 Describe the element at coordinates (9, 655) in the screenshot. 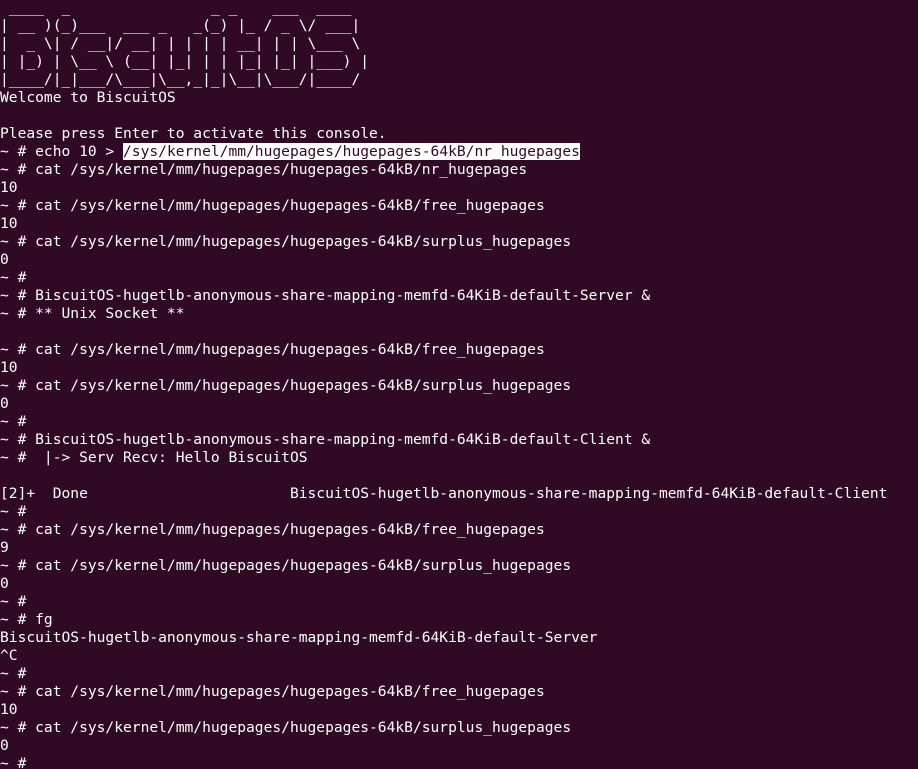

I see `line-text: ^C` at that location.